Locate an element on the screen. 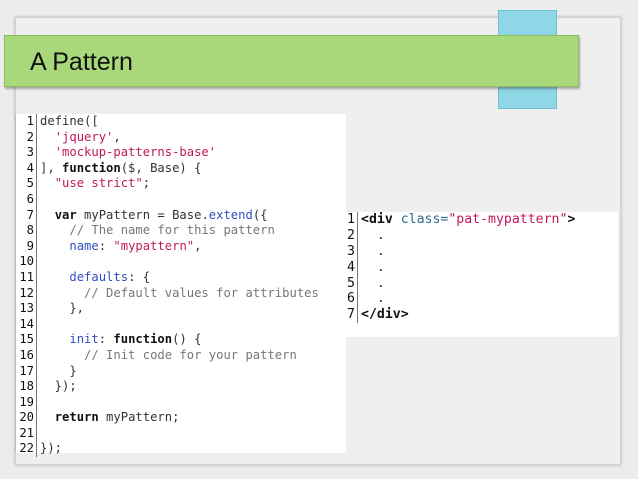 The height and width of the screenshot is (479, 638). code-token: () { is located at coordinates (187, 339).